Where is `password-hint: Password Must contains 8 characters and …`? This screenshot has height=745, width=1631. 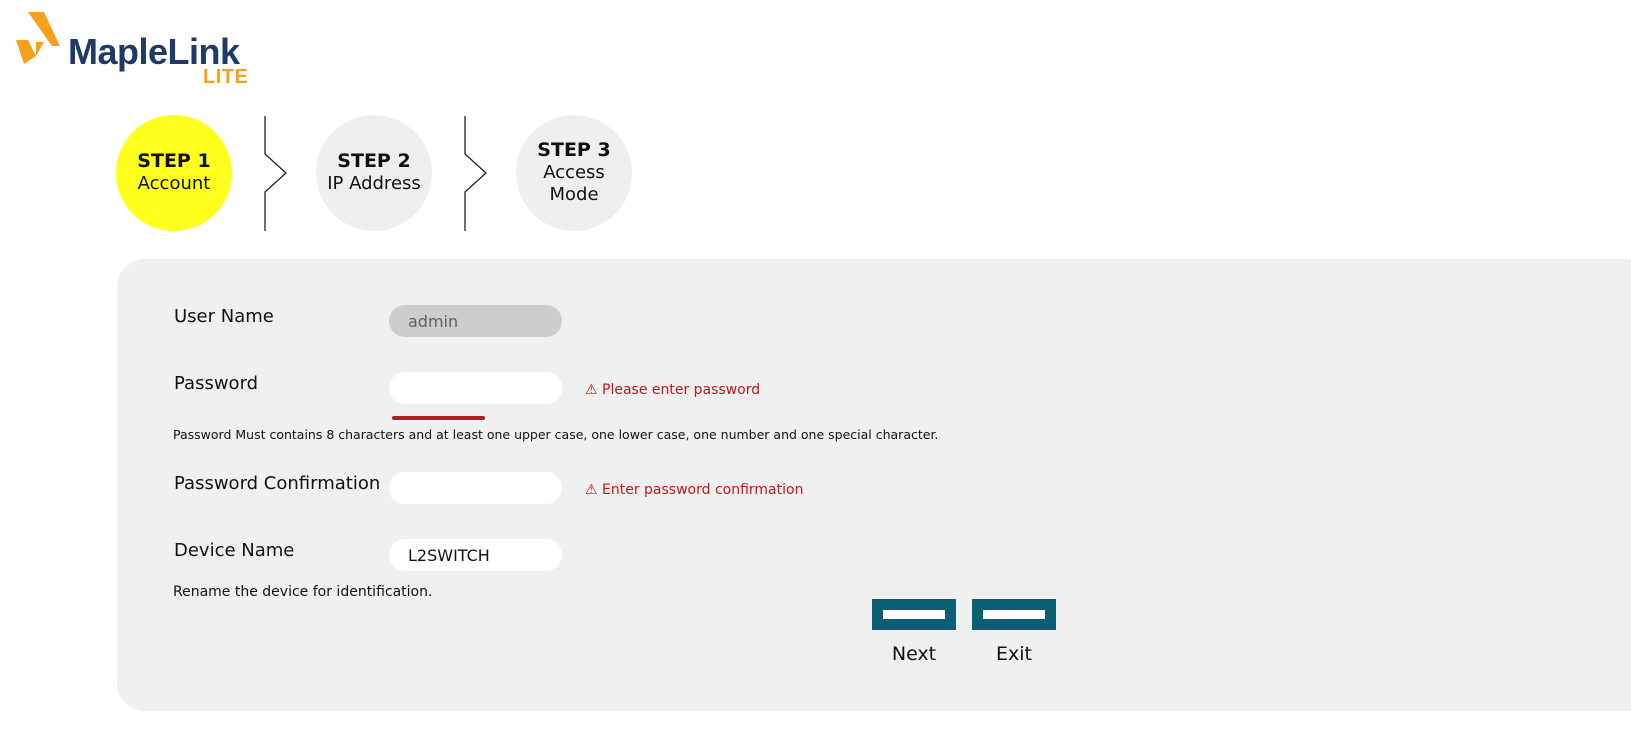
password-hint: Password Must contains 8 characters and … is located at coordinates (556, 434).